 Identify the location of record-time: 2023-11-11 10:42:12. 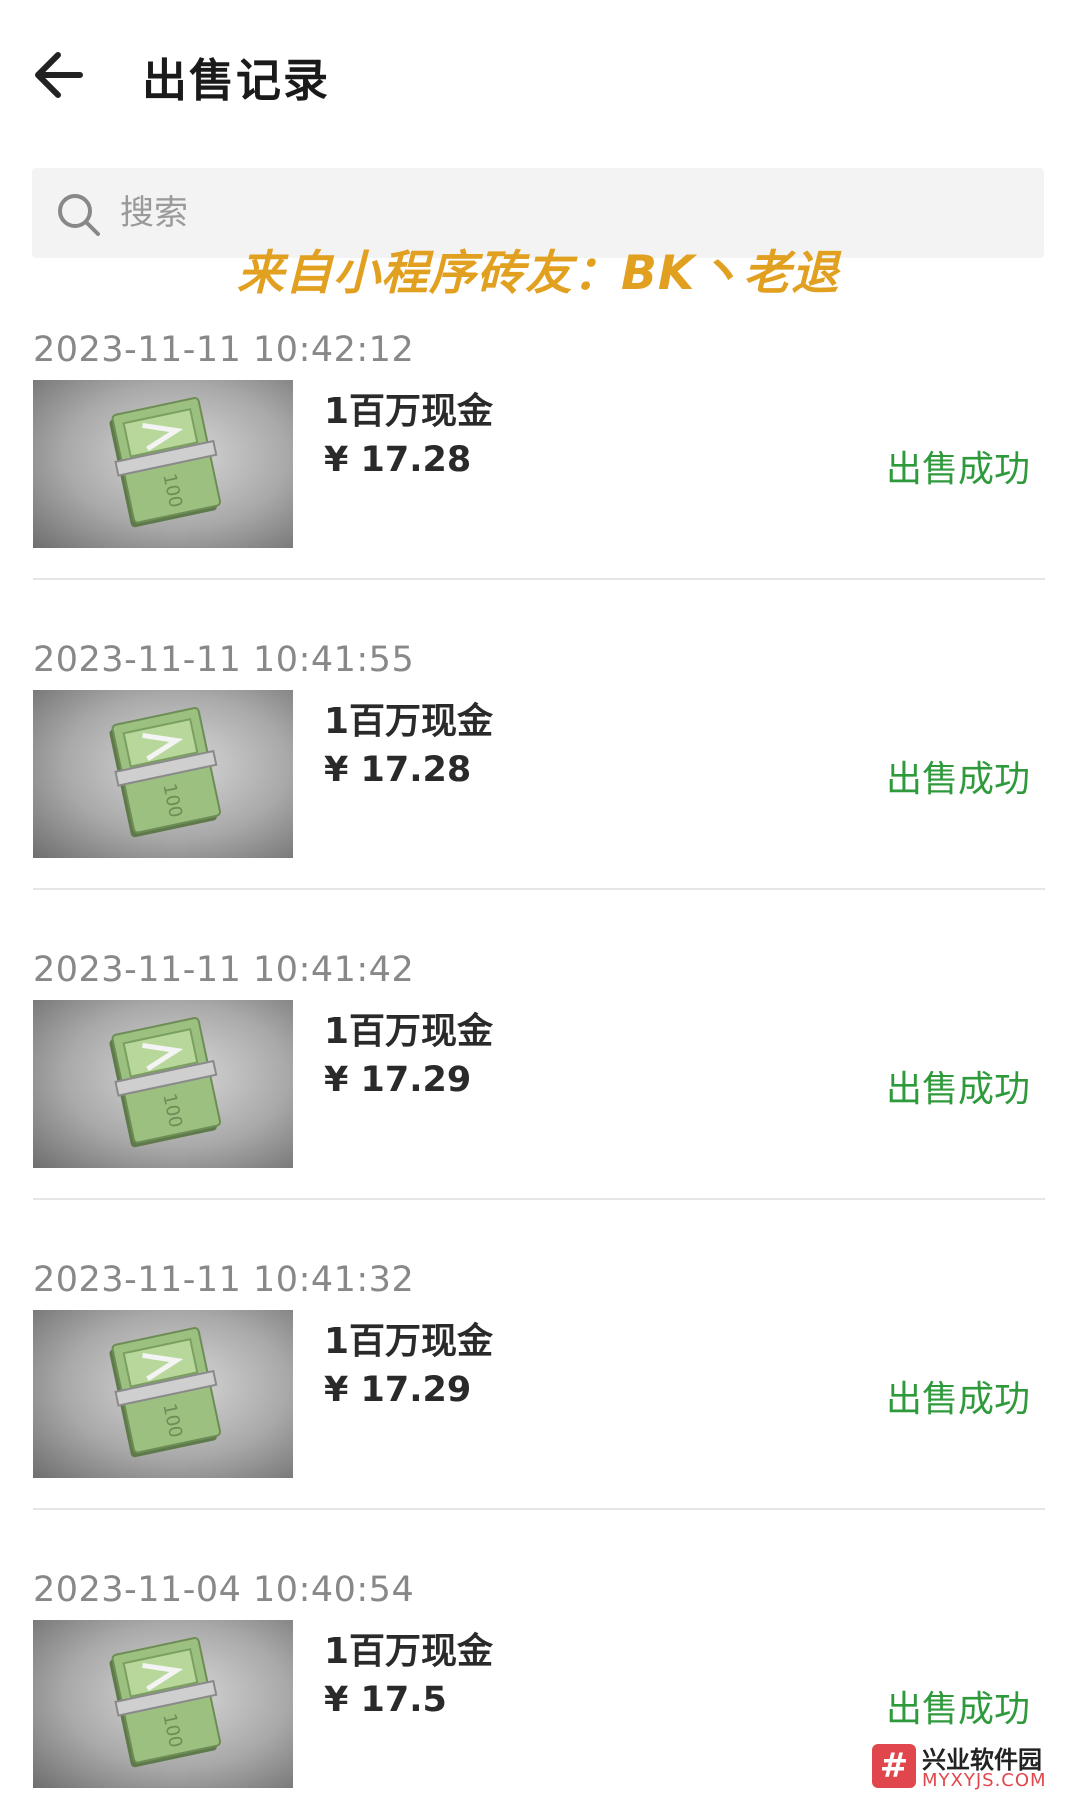
(224, 350).